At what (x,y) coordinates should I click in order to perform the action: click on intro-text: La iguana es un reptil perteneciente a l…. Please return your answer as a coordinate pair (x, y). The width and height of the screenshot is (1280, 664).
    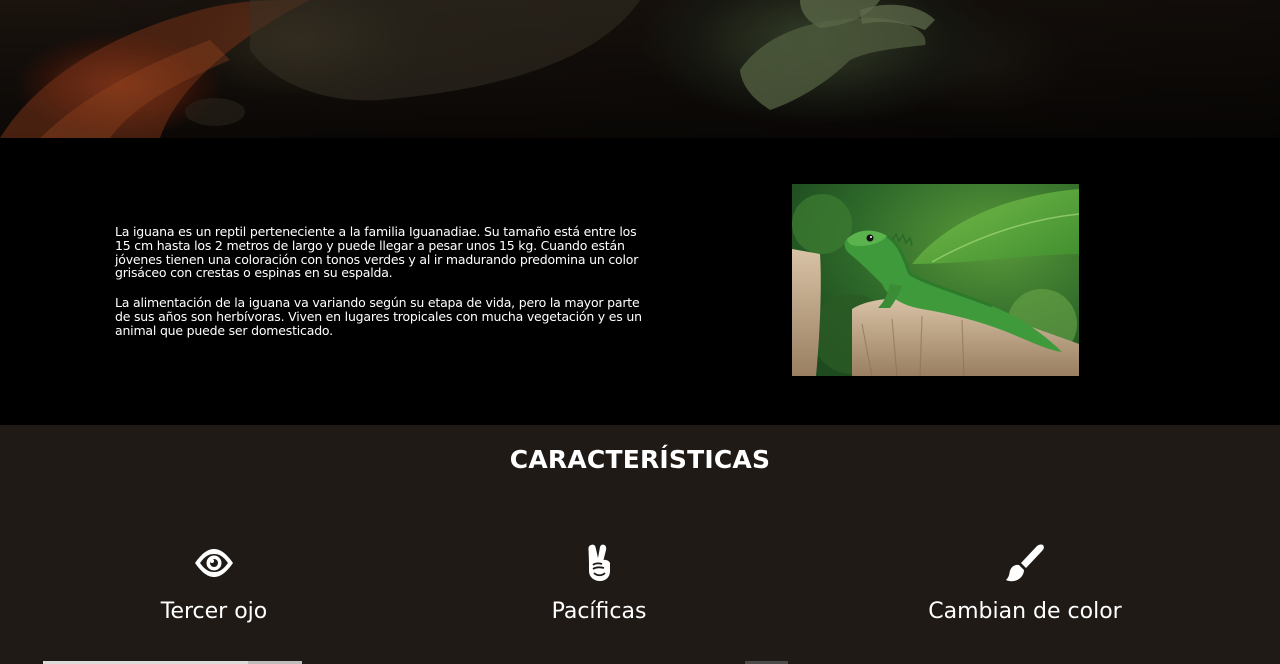
    Looking at the image, I should click on (380, 289).